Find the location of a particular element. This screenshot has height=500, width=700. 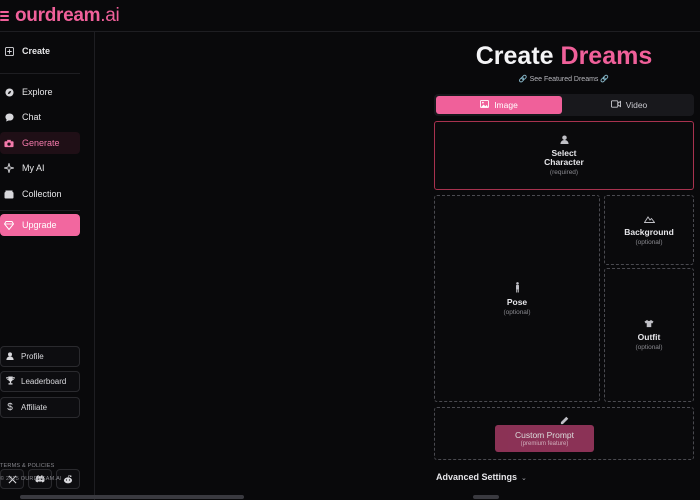

sidebar-item-label: Generate is located at coordinates (41, 143).